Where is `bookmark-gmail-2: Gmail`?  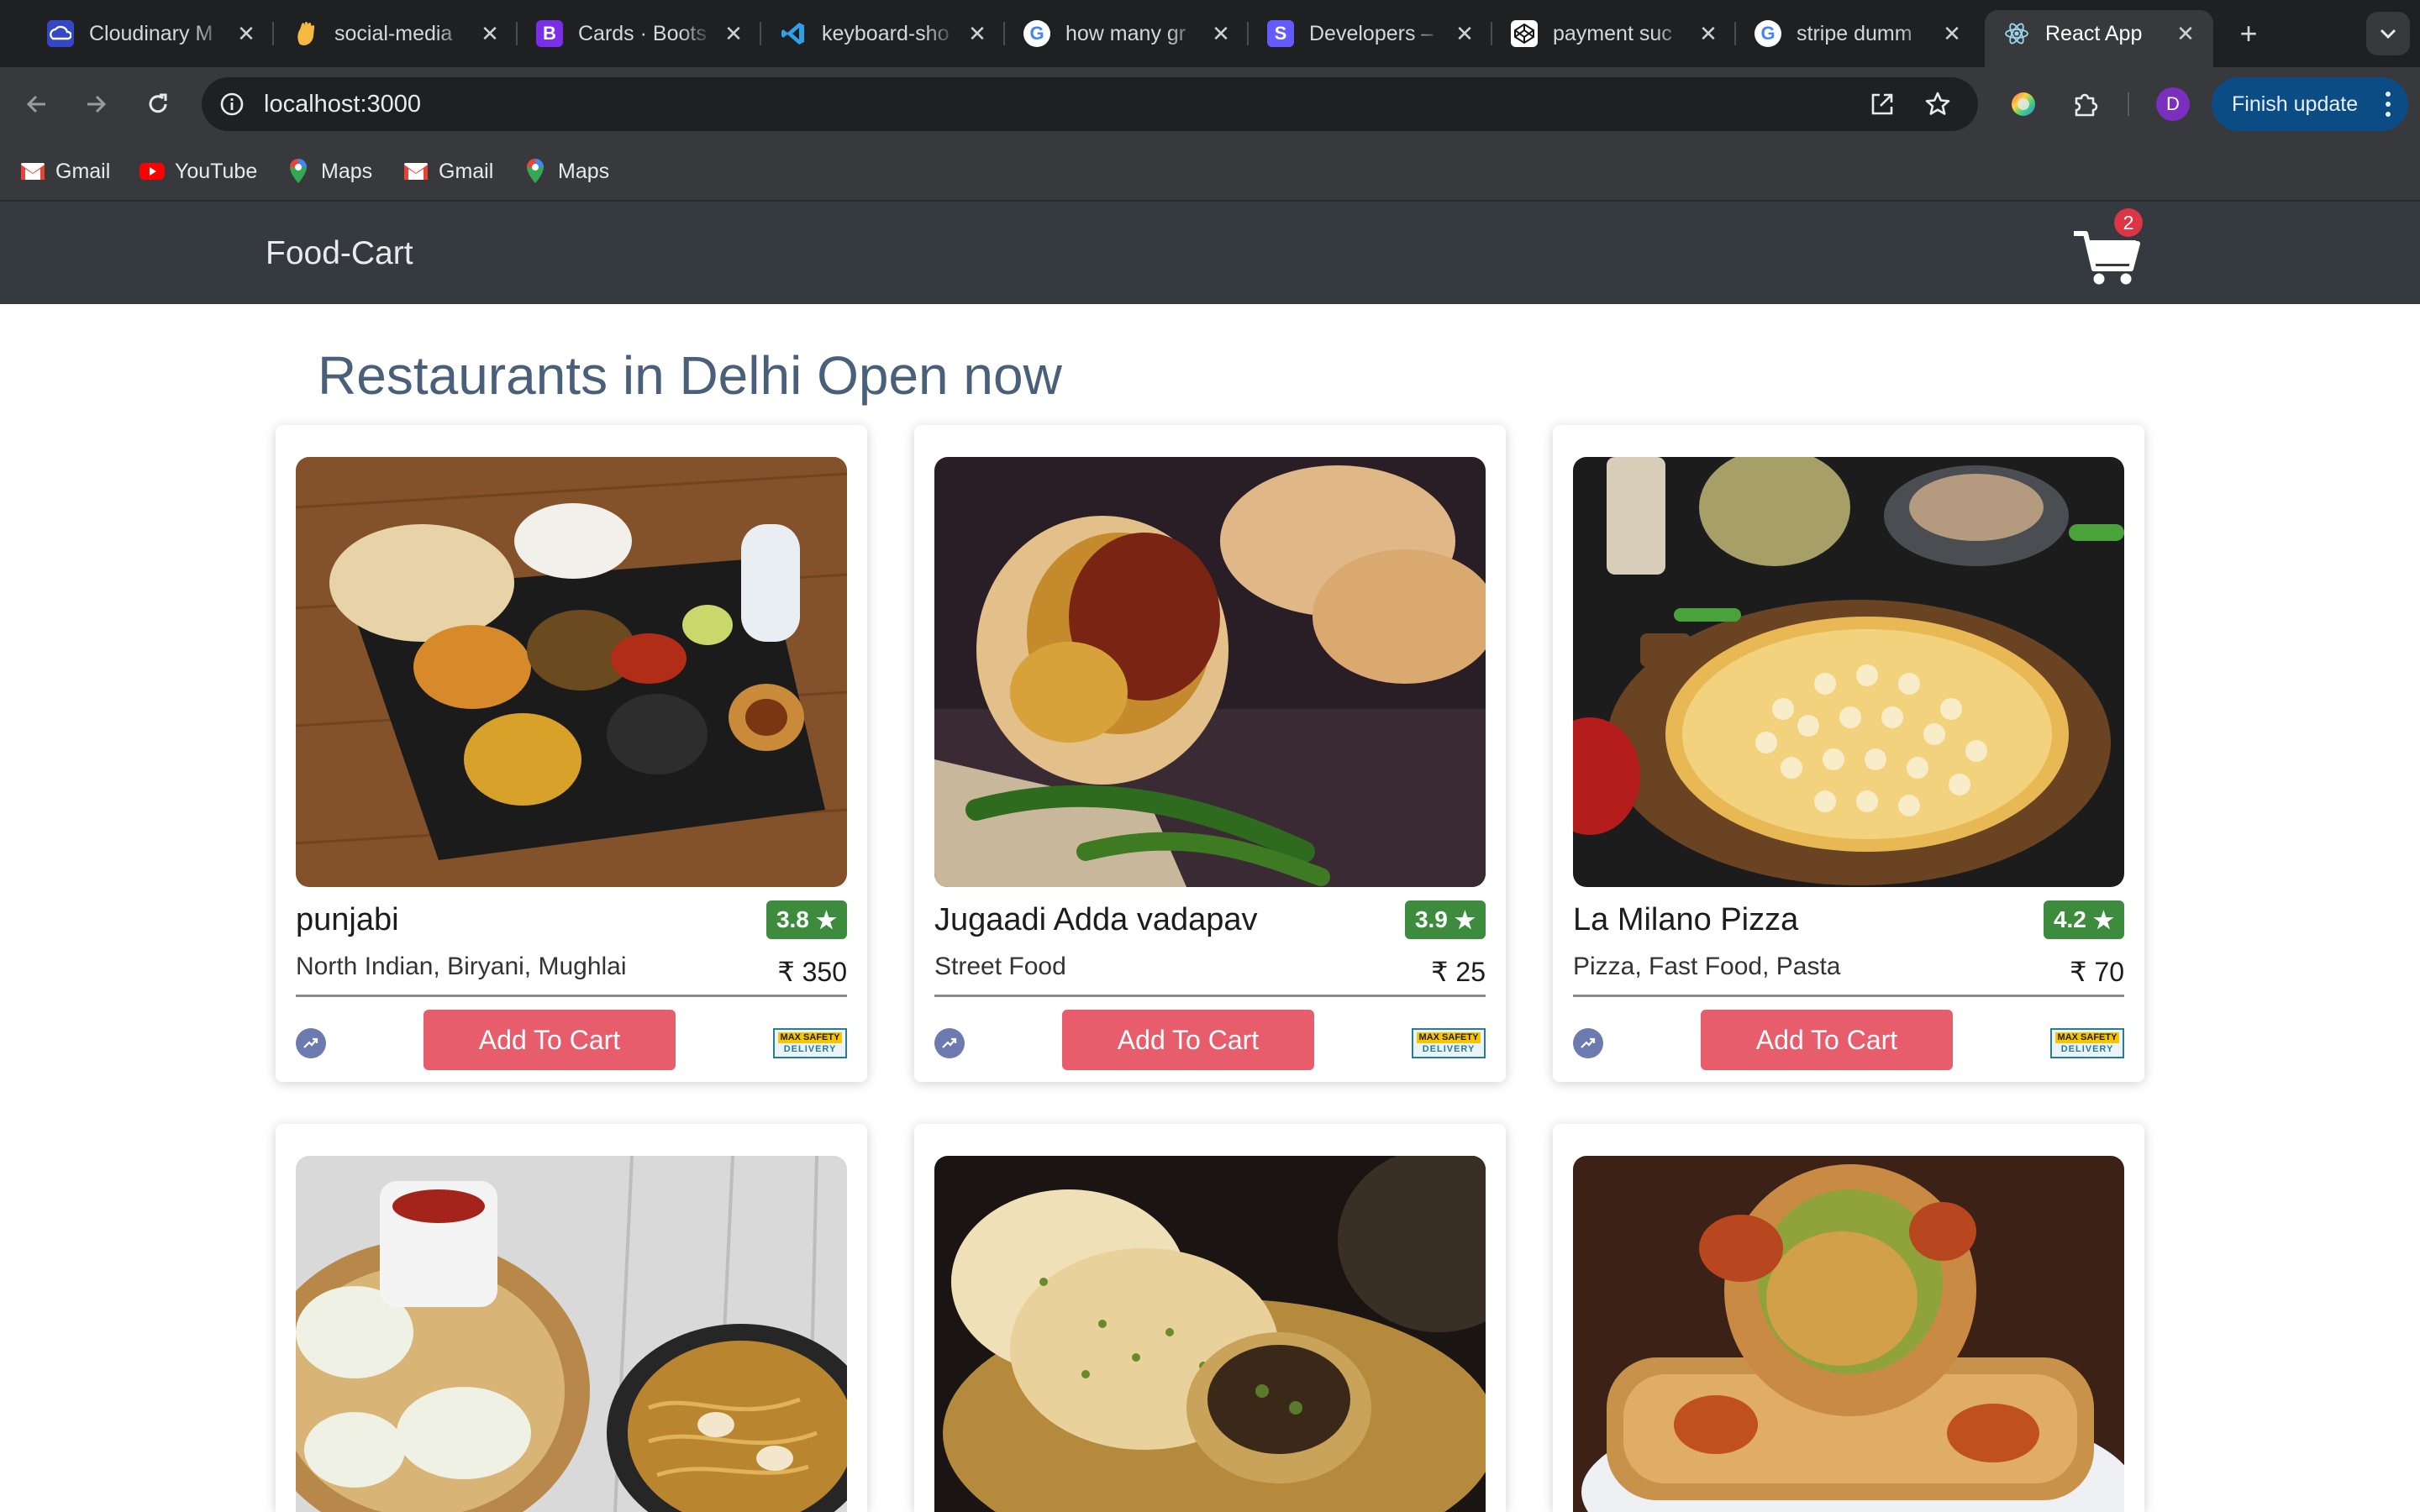 bookmark-gmail-2: Gmail is located at coordinates (448, 171).